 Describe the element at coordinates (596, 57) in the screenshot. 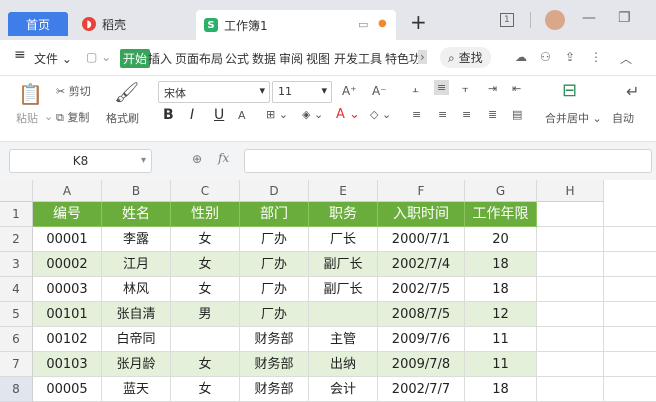

I see `more-icon: ⋮` at that location.